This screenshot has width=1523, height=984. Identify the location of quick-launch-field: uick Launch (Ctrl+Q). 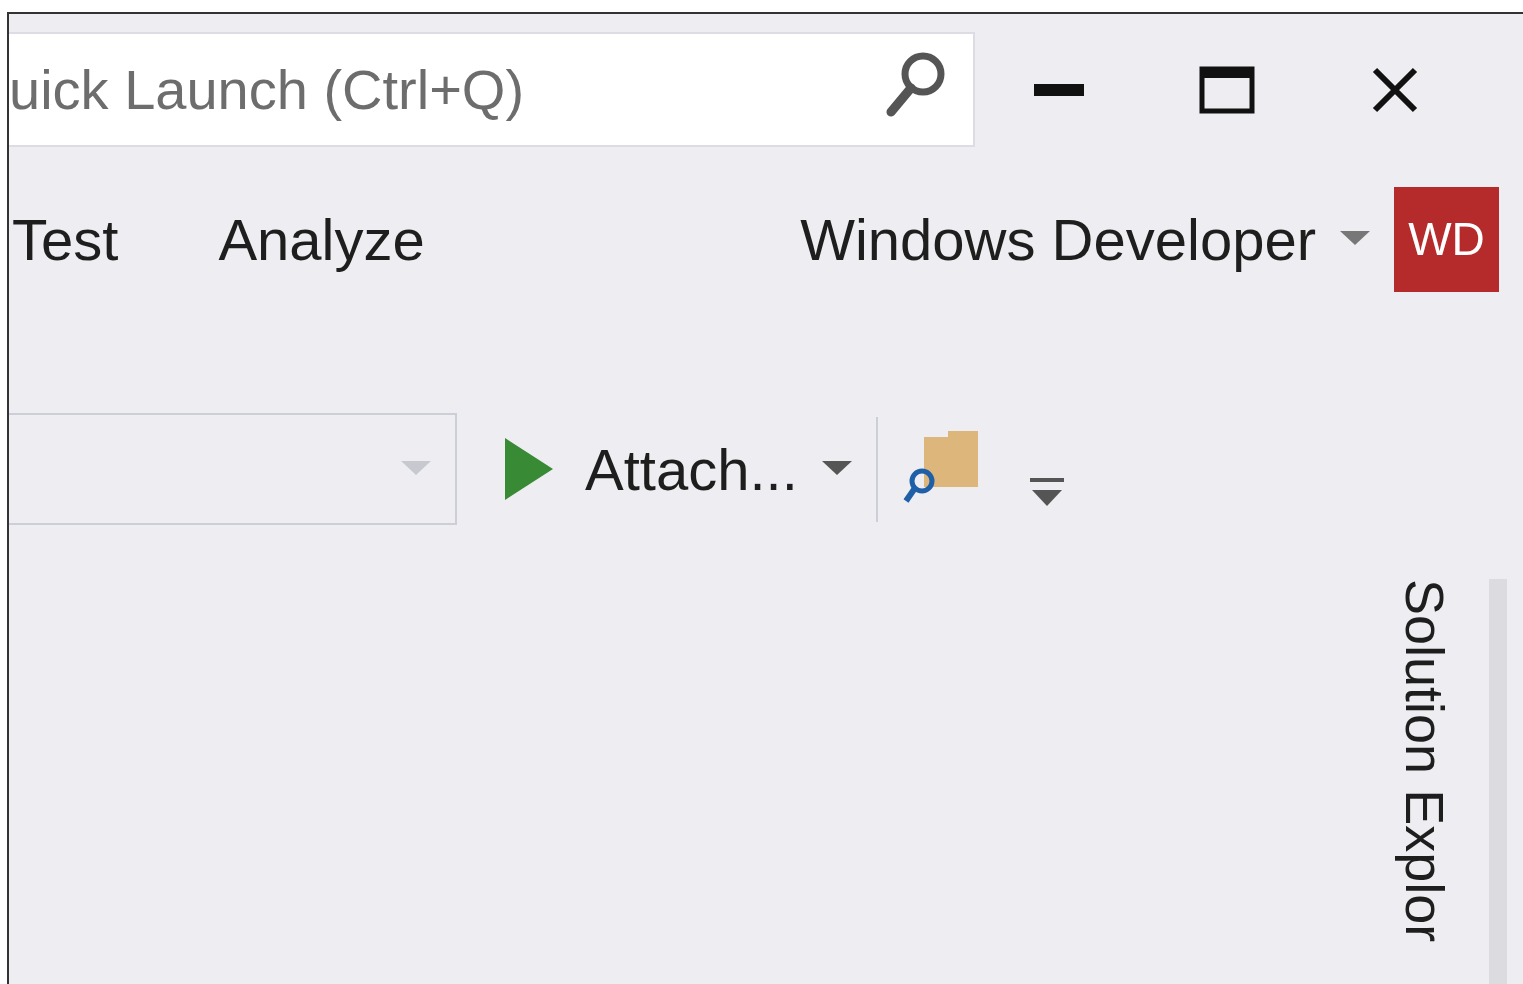
(492, 89).